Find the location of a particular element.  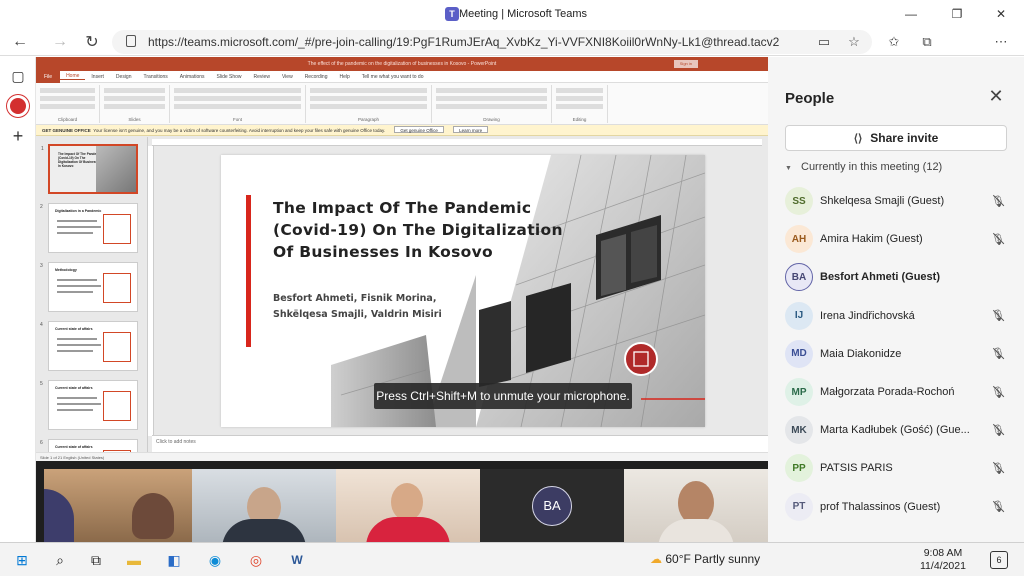

participant-name: Amira Hakim (Guest) is located at coordinates (871, 239).